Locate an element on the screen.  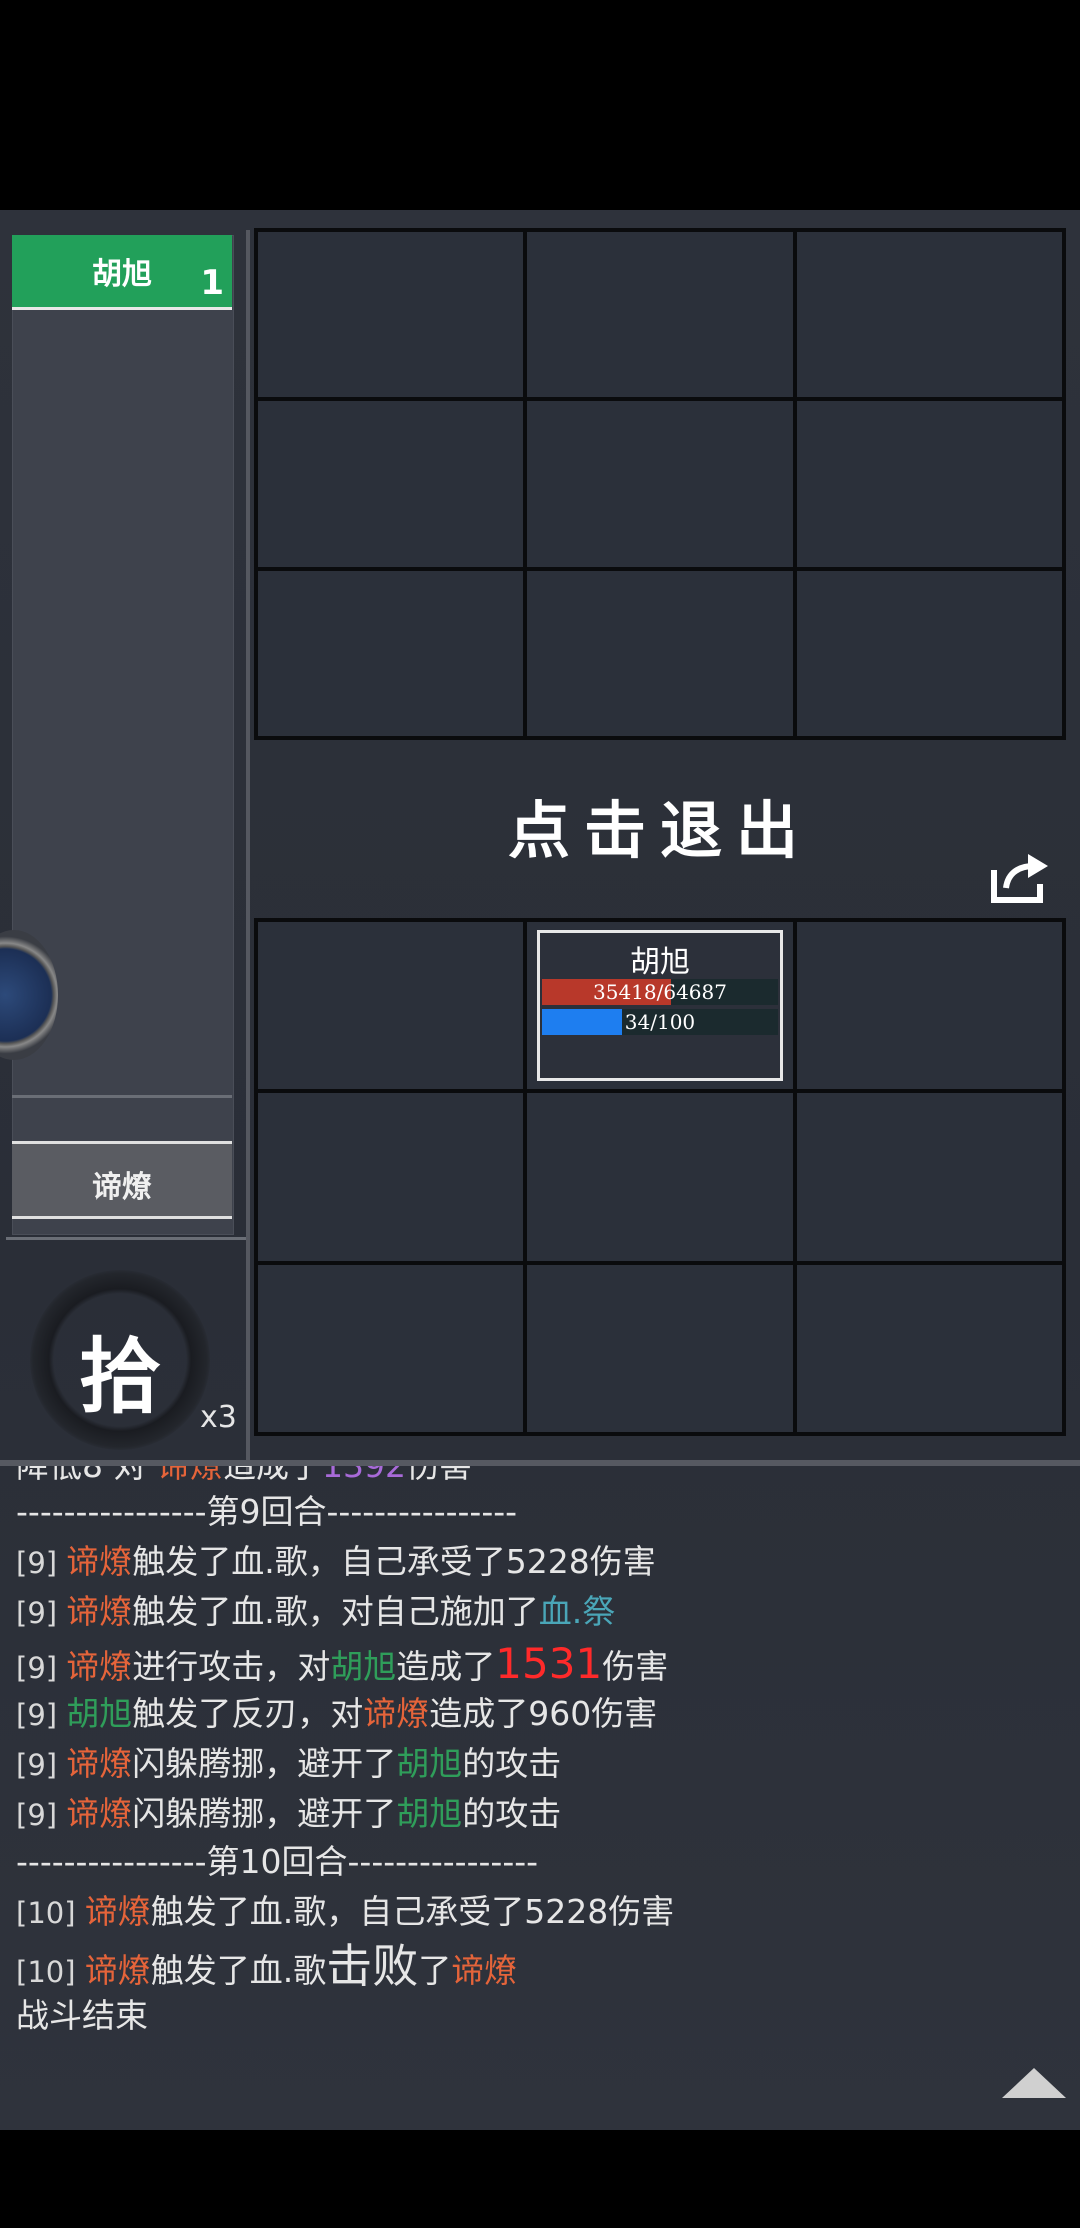
log-line: [10] 谛燎触发了血.歌击败了谛燎 is located at coordinates (266, 1966).